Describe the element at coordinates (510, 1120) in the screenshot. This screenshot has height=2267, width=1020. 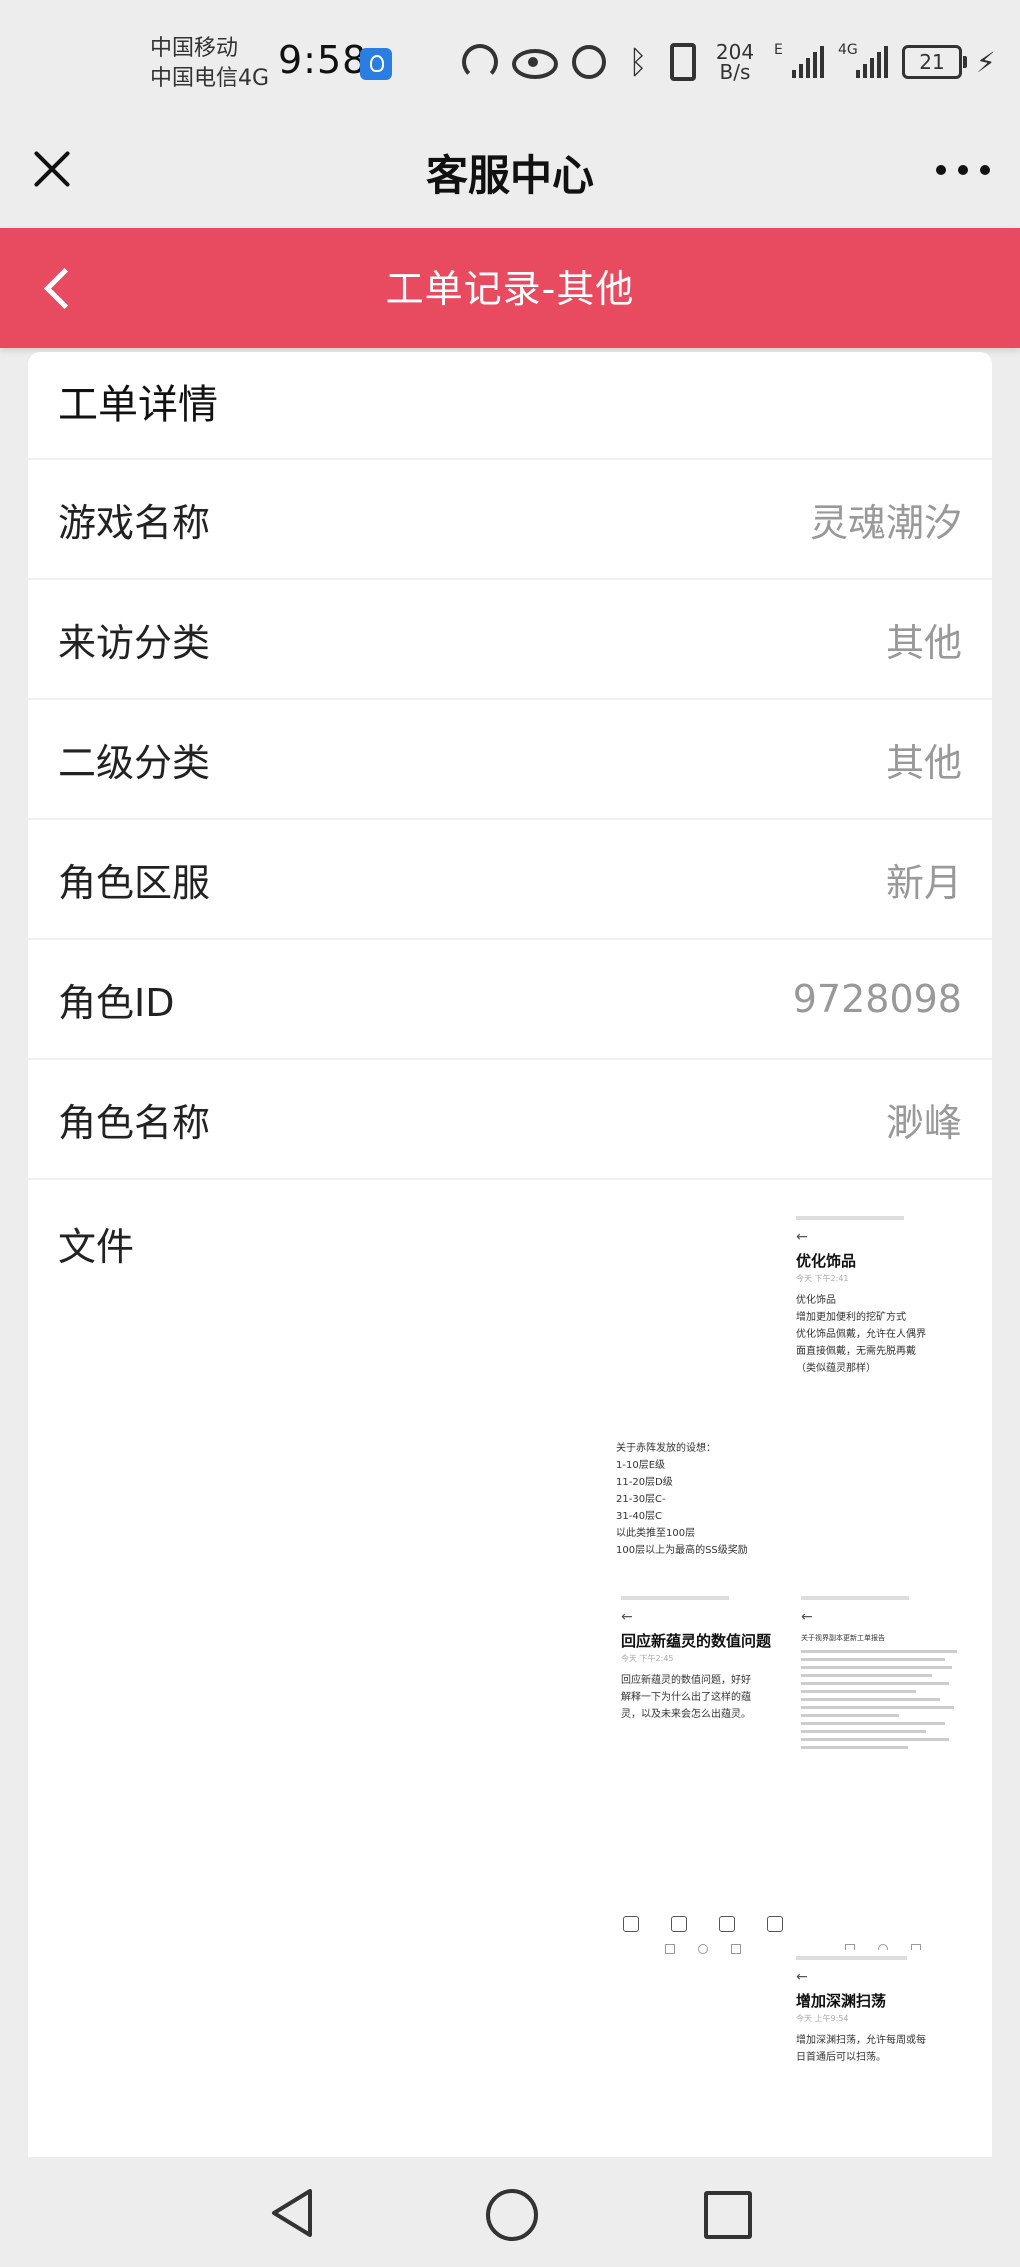
I see `detail-row-role-name: 角色名称 渺峰` at that location.